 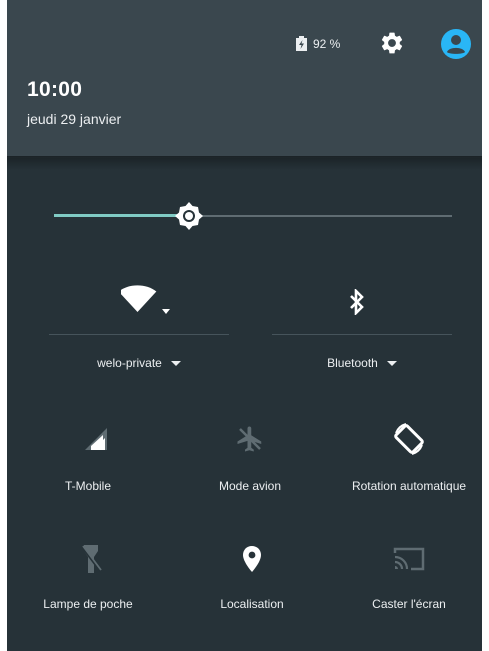 I want to click on cast-icon, so click(x=409, y=559).